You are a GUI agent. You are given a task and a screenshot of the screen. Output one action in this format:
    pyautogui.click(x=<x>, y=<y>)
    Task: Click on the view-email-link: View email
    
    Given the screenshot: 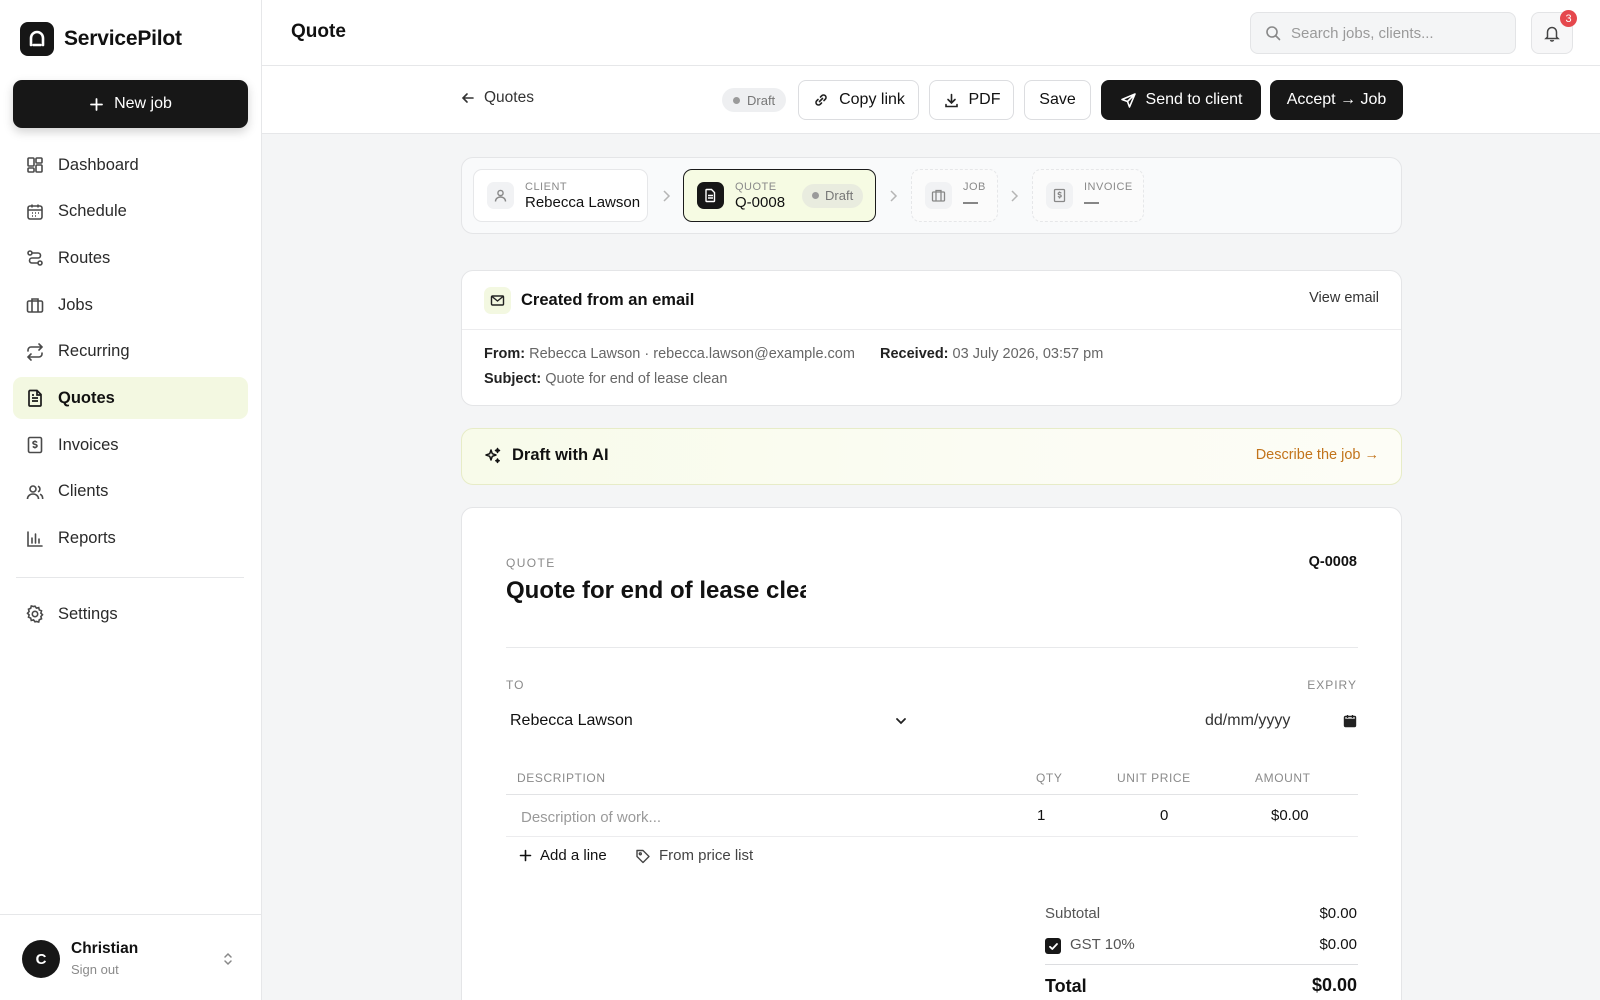 What is the action you would take?
    pyautogui.click(x=1344, y=298)
    